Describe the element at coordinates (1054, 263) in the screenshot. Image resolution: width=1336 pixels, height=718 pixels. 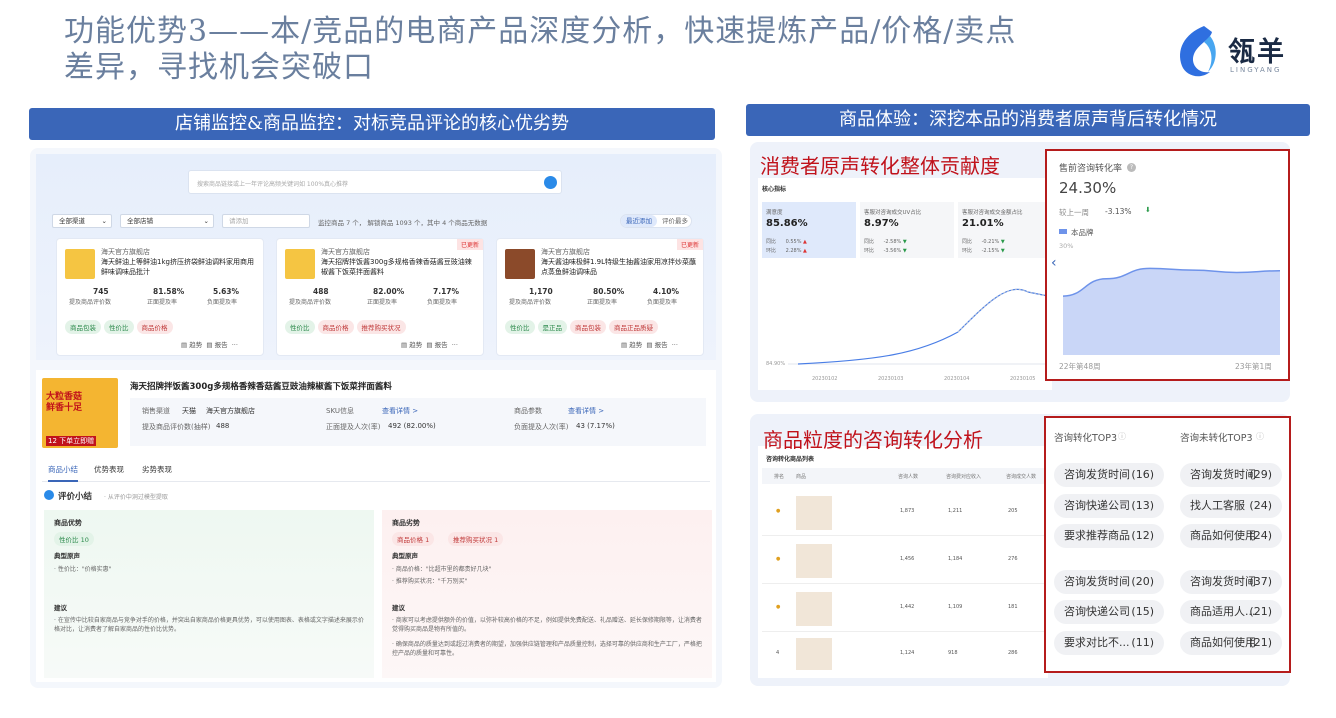
I see `prev-arrow-icon: ‹` at that location.